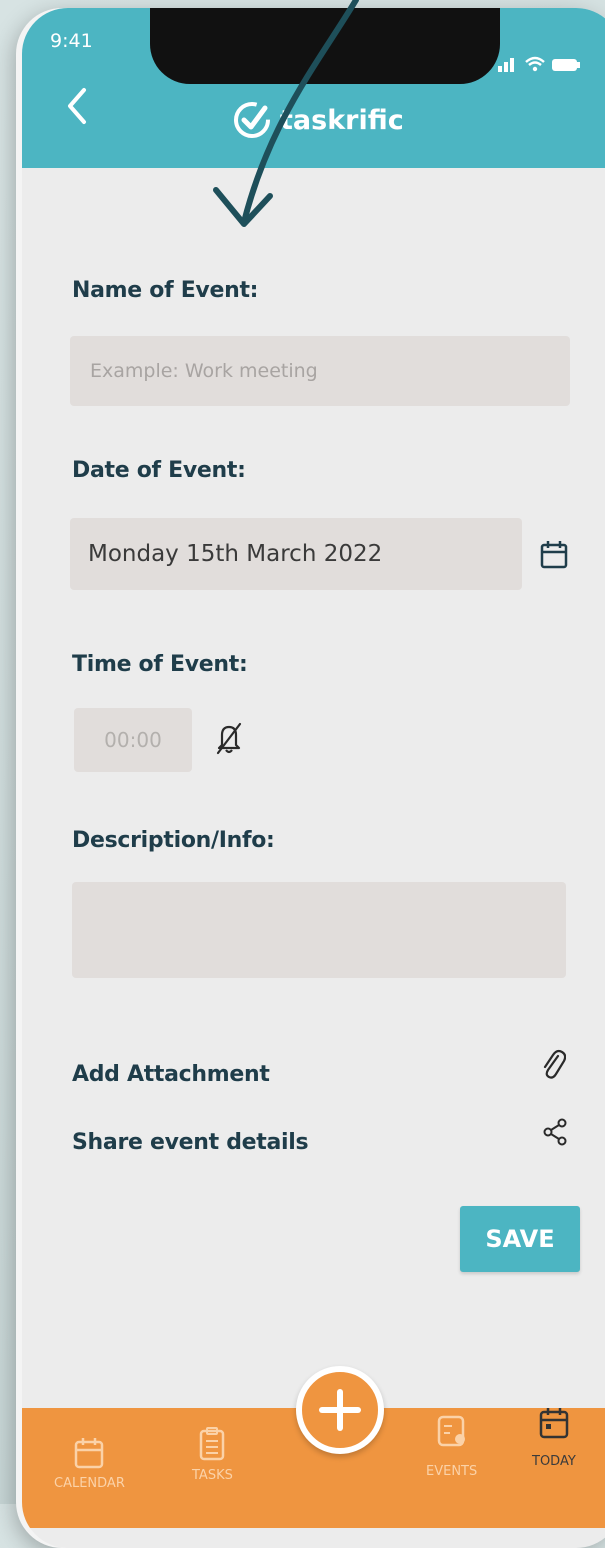 The image size is (605, 1548). Describe the element at coordinates (452, 1471) in the screenshot. I see `nav-events-label: EVENTS` at that location.